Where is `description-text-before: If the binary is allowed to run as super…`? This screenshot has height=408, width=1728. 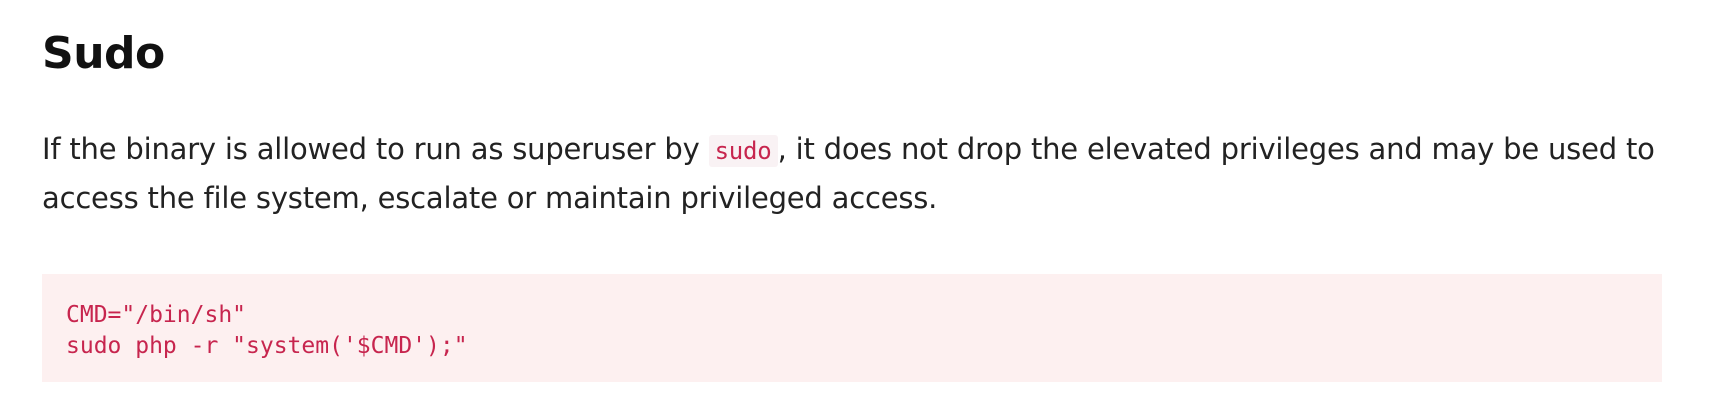 description-text-before: If the binary is allowed to run as super… is located at coordinates (375, 149).